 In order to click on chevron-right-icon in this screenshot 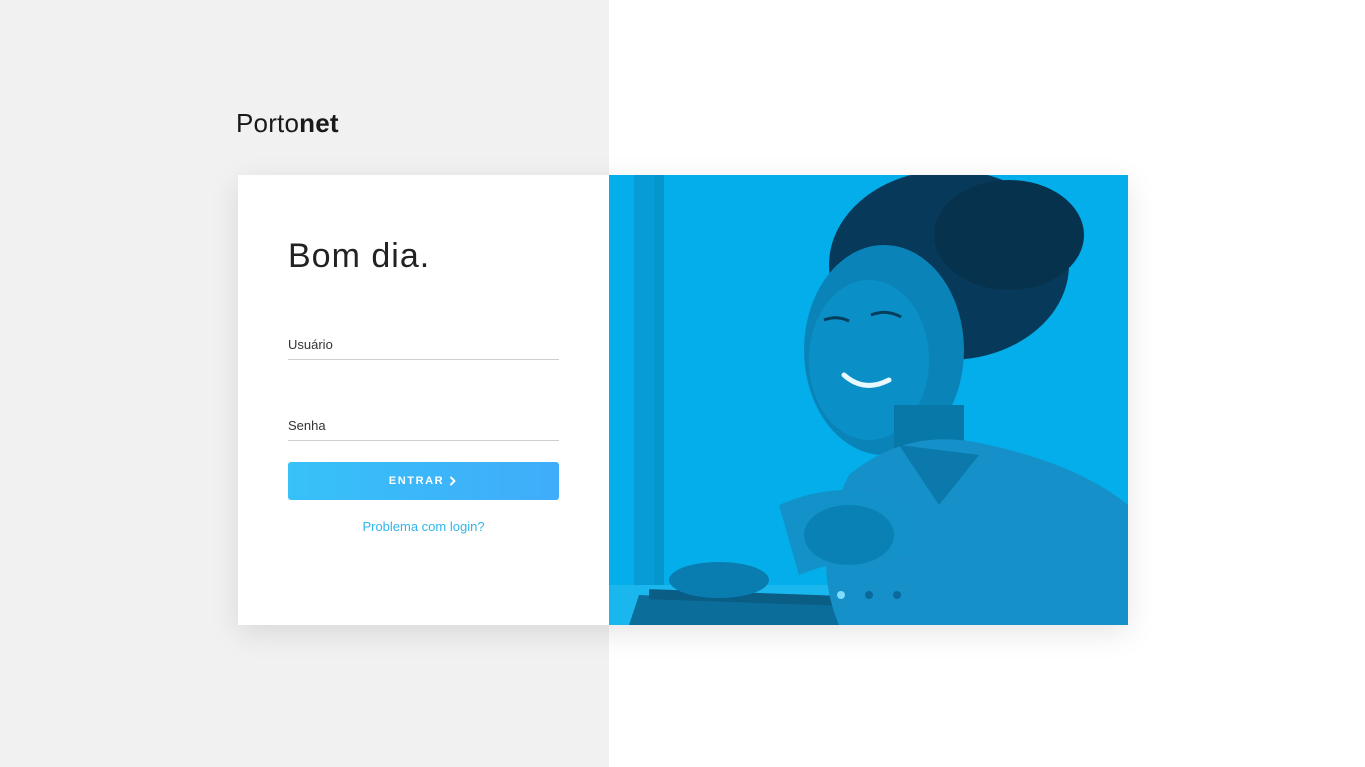, I will do `click(453, 481)`.